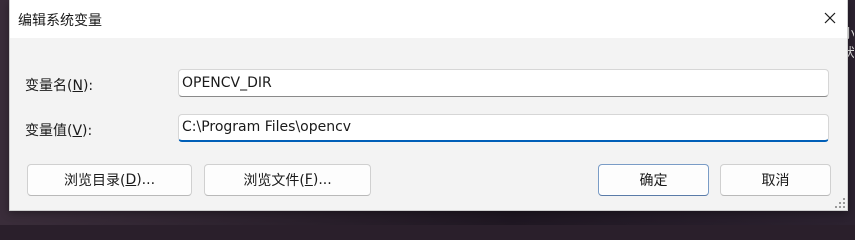  I want to click on variable-value-input: C:\Program Files\opencv, so click(503, 128).